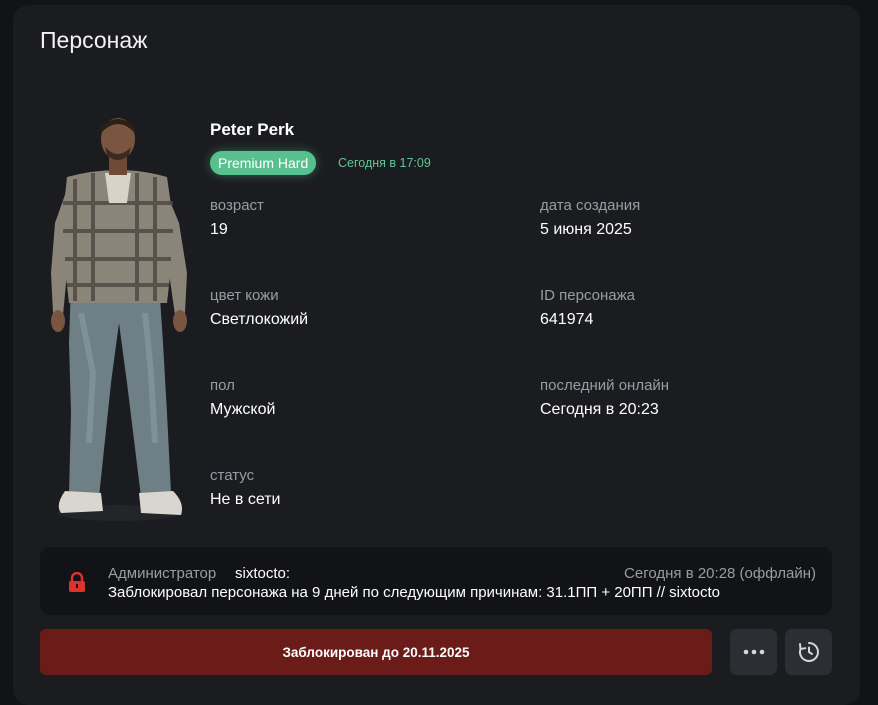 The height and width of the screenshot is (705, 878). Describe the element at coordinates (599, 409) in the screenshot. I see `last-online-value: Сегодня в 20:23` at that location.